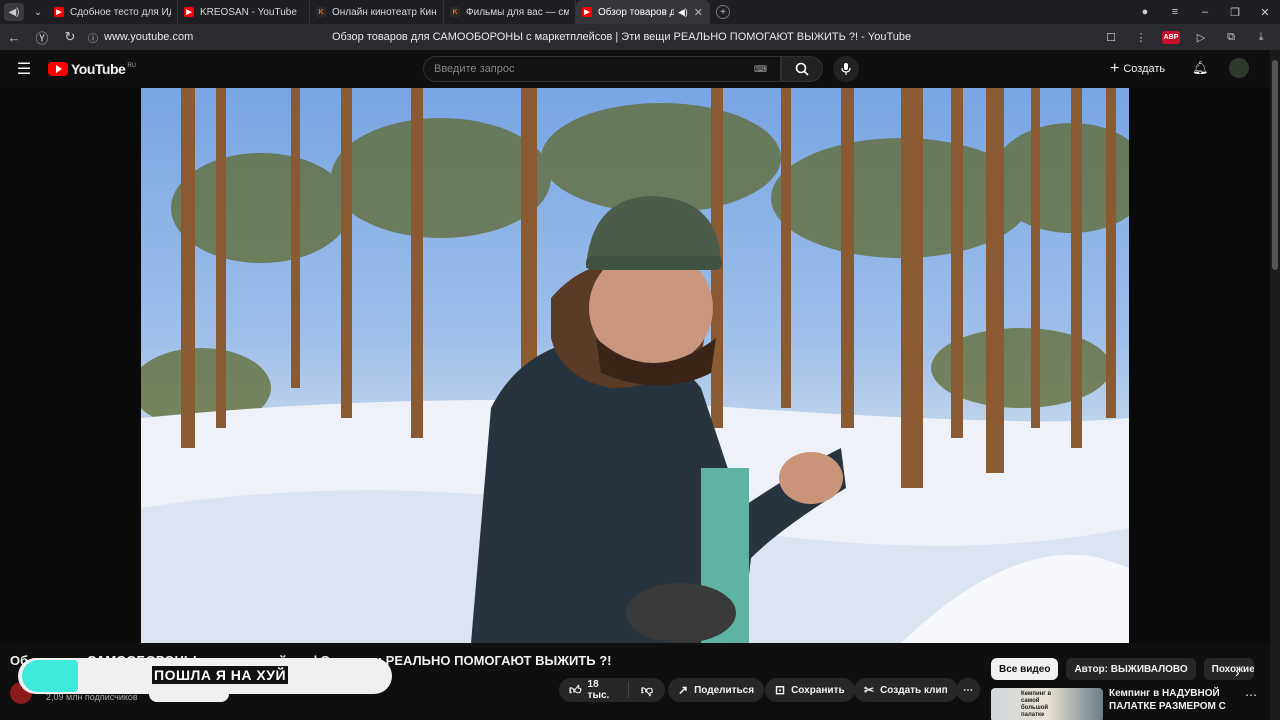 Image resolution: width=1280 pixels, height=720 pixels. Describe the element at coordinates (575, 689) in the screenshot. I see `thumbs-up-icon: 👍︎` at that location.